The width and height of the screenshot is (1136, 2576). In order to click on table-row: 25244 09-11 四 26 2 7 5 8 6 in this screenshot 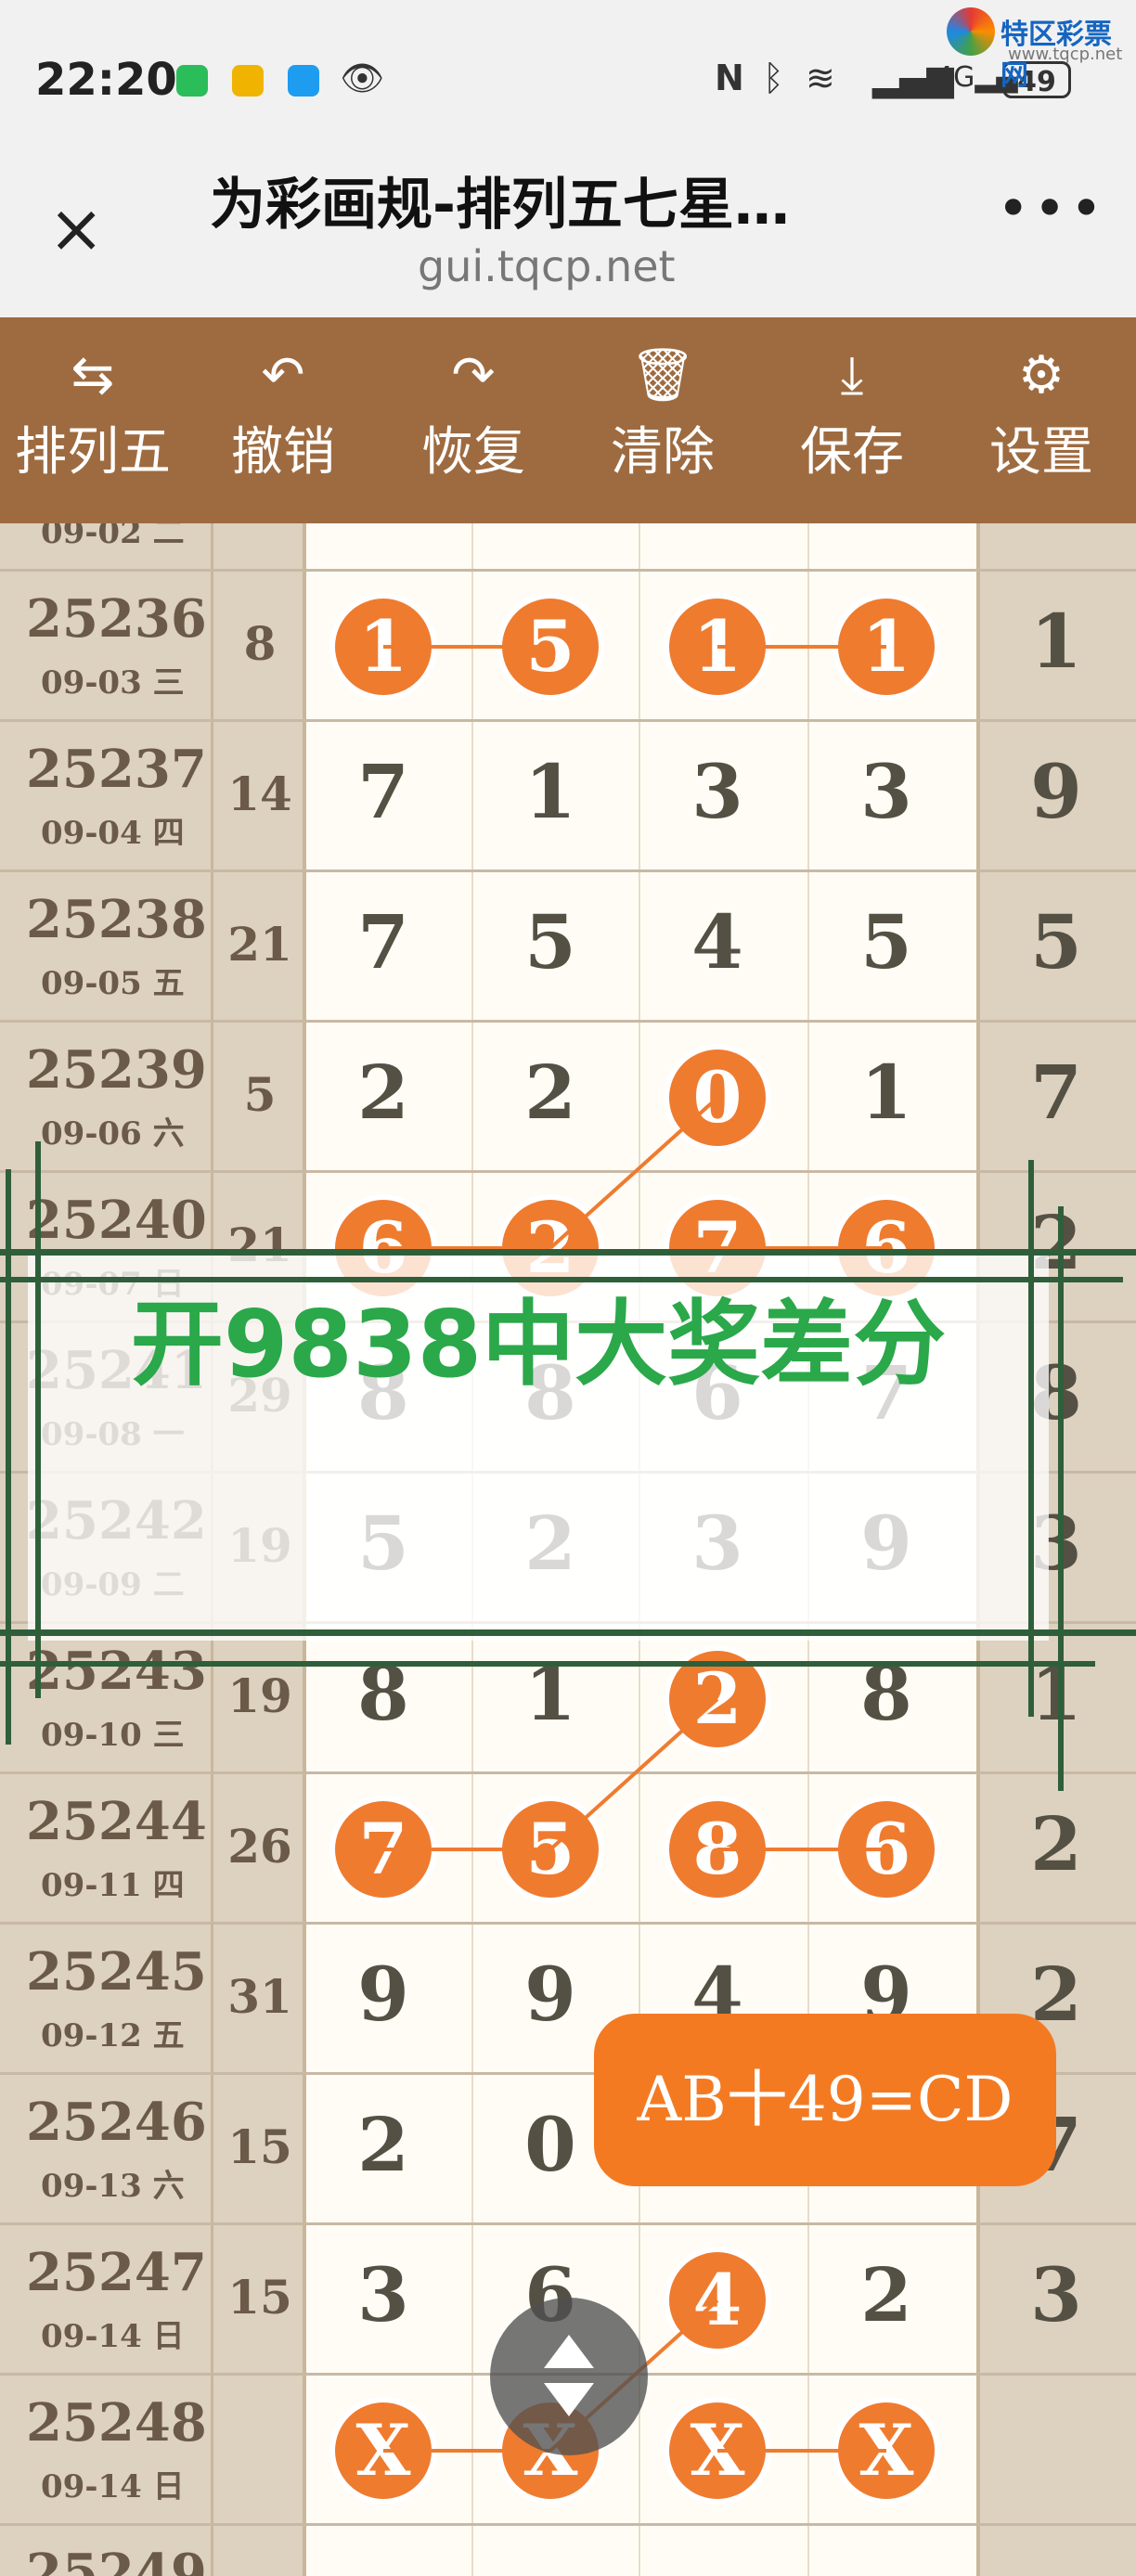, I will do `click(568, 1849)`.